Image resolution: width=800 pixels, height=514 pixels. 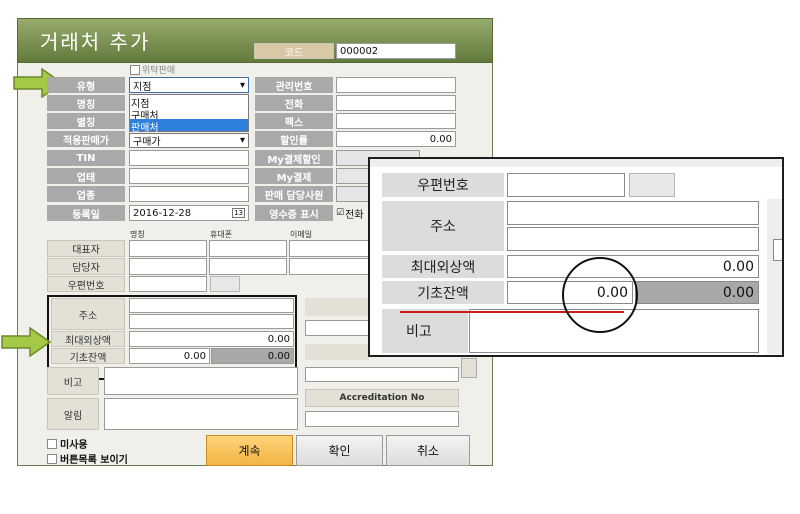 I want to click on inset-opening-readonly: 0.00, so click(x=697, y=292).